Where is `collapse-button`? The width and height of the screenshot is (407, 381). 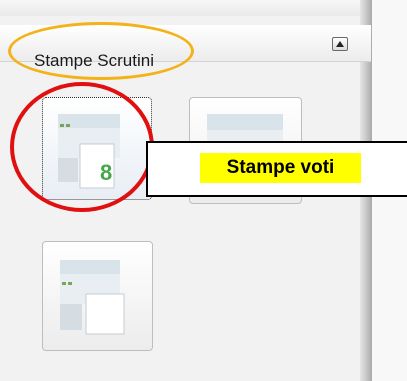 collapse-button is located at coordinates (340, 44).